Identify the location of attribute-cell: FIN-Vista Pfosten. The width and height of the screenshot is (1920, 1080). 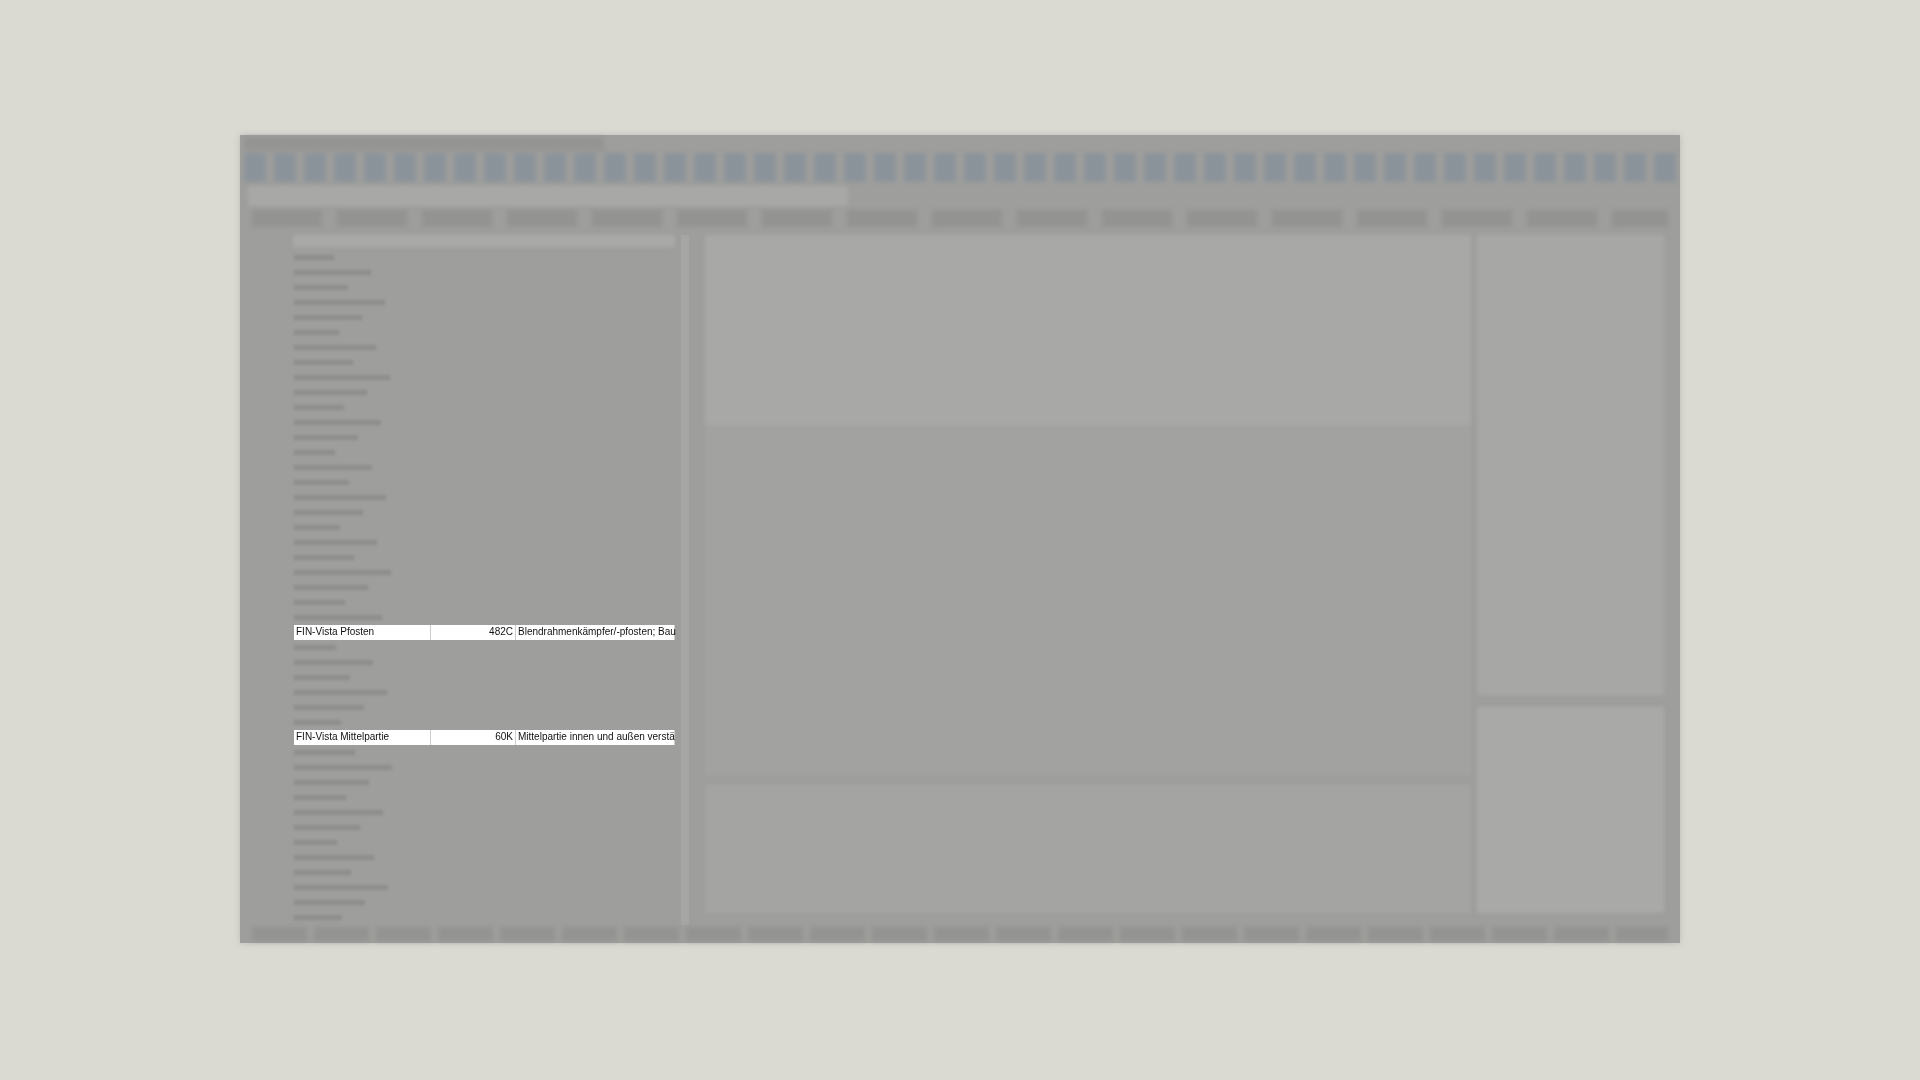
(362, 633).